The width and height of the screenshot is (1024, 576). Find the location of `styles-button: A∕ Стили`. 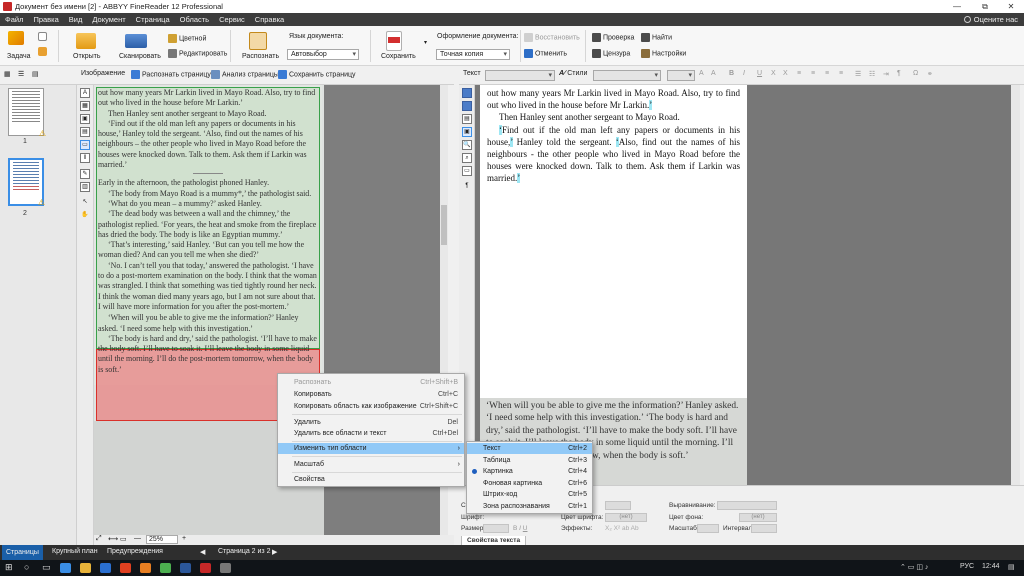

styles-button: A∕ Стили is located at coordinates (573, 73).